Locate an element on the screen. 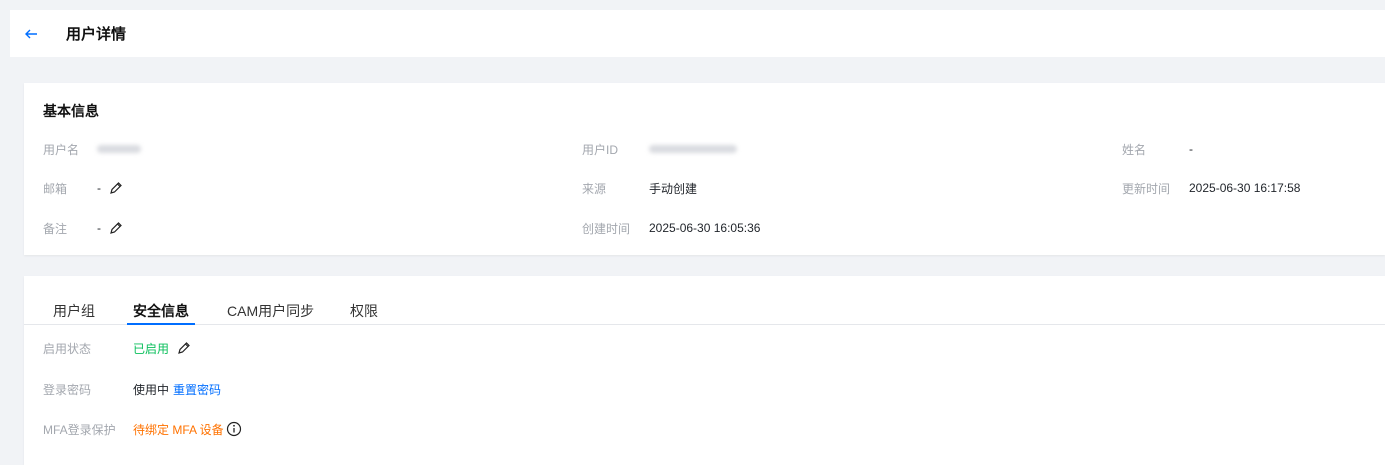 This screenshot has width=1385, height=465. tab-user-groups: 用户组 is located at coordinates (74, 312).